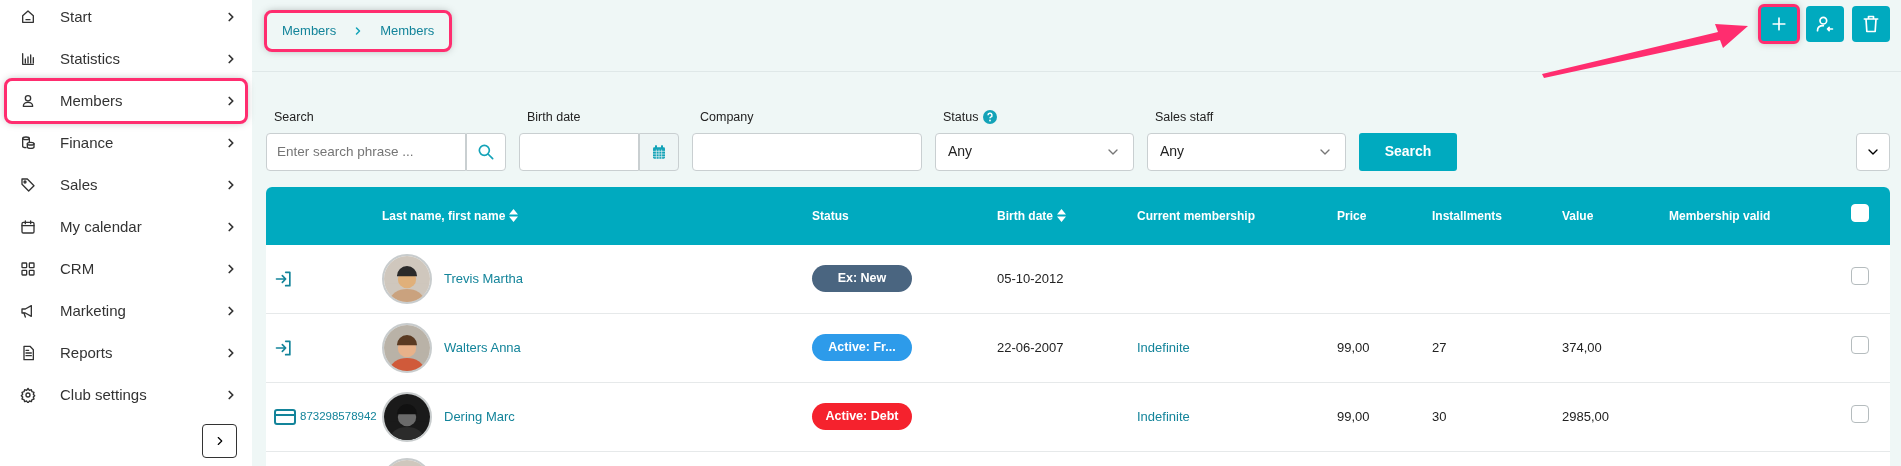 Image resolution: width=1901 pixels, height=466 pixels. Describe the element at coordinates (862, 417) in the screenshot. I see `status-badge: Active: Debt` at that location.